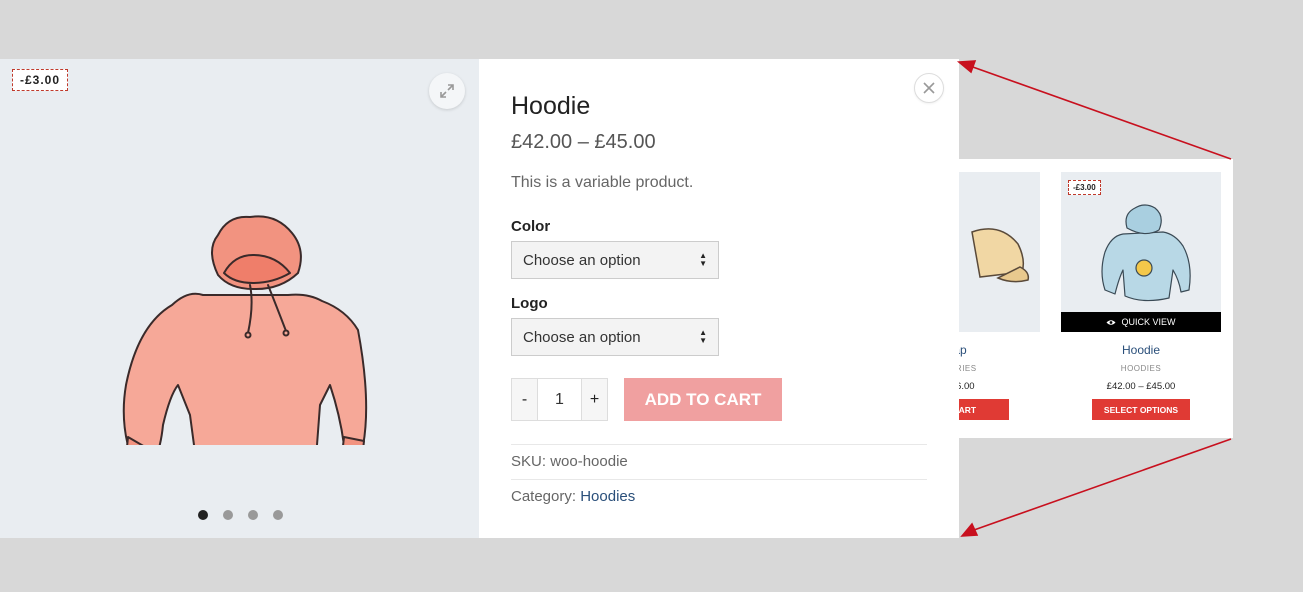 The width and height of the screenshot is (1303, 592). I want to click on expand-icon, so click(447, 91).